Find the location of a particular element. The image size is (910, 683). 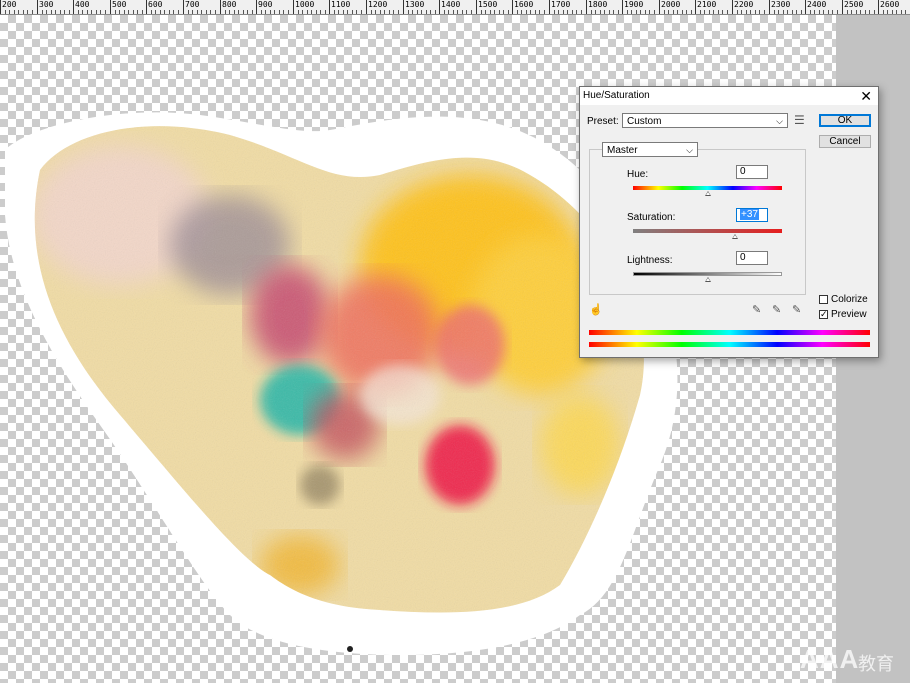

ruler-label: 2000 is located at coordinates (671, 4).